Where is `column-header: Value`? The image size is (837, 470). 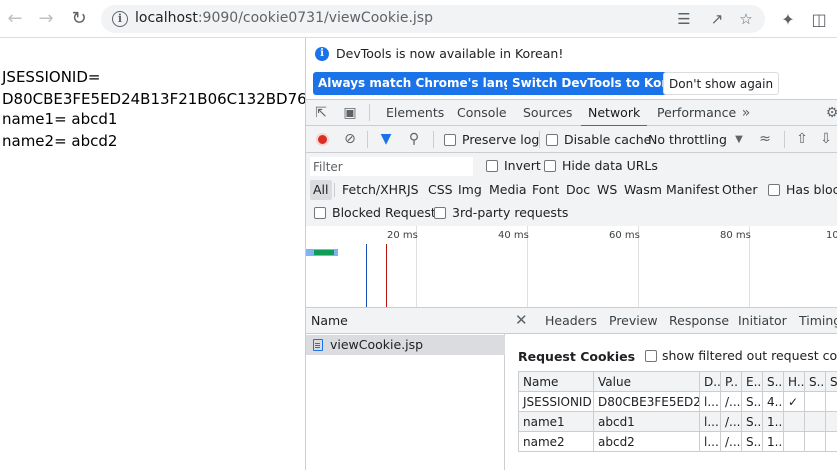 column-header: Value is located at coordinates (646, 381).